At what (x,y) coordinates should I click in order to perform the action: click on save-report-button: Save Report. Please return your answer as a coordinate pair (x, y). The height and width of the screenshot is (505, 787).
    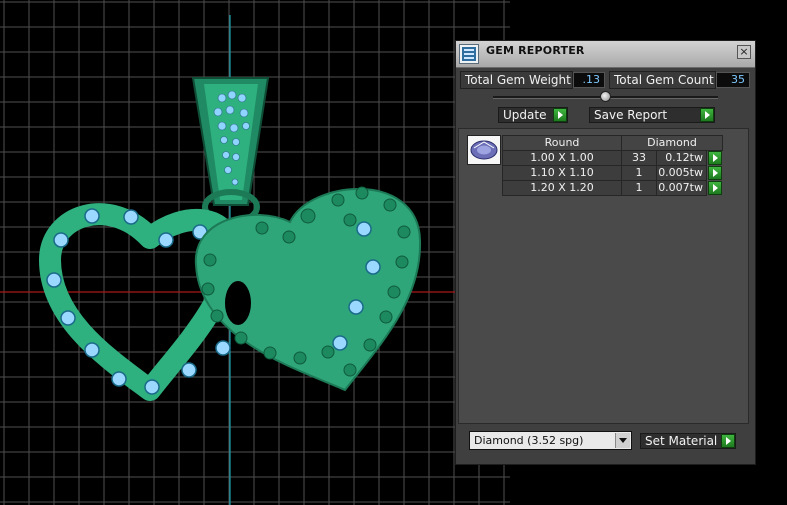
    Looking at the image, I should click on (652, 115).